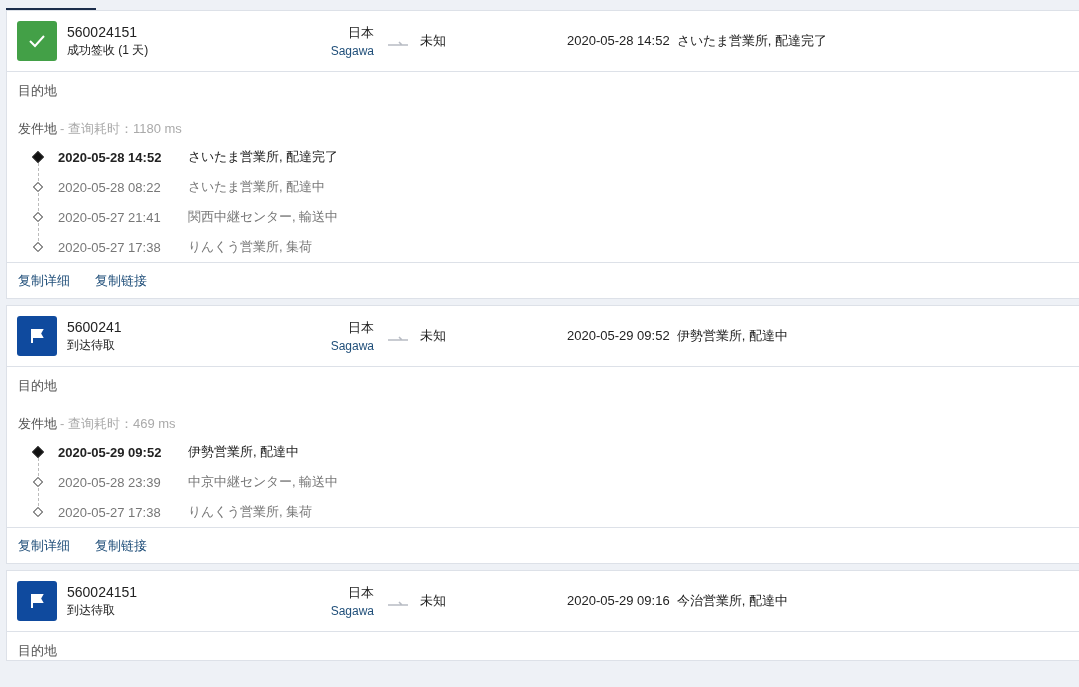 This screenshot has height=687, width=1079. What do you see at coordinates (110, 157) in the screenshot?
I see `event-time: 2020-05-28 14:52` at bounding box center [110, 157].